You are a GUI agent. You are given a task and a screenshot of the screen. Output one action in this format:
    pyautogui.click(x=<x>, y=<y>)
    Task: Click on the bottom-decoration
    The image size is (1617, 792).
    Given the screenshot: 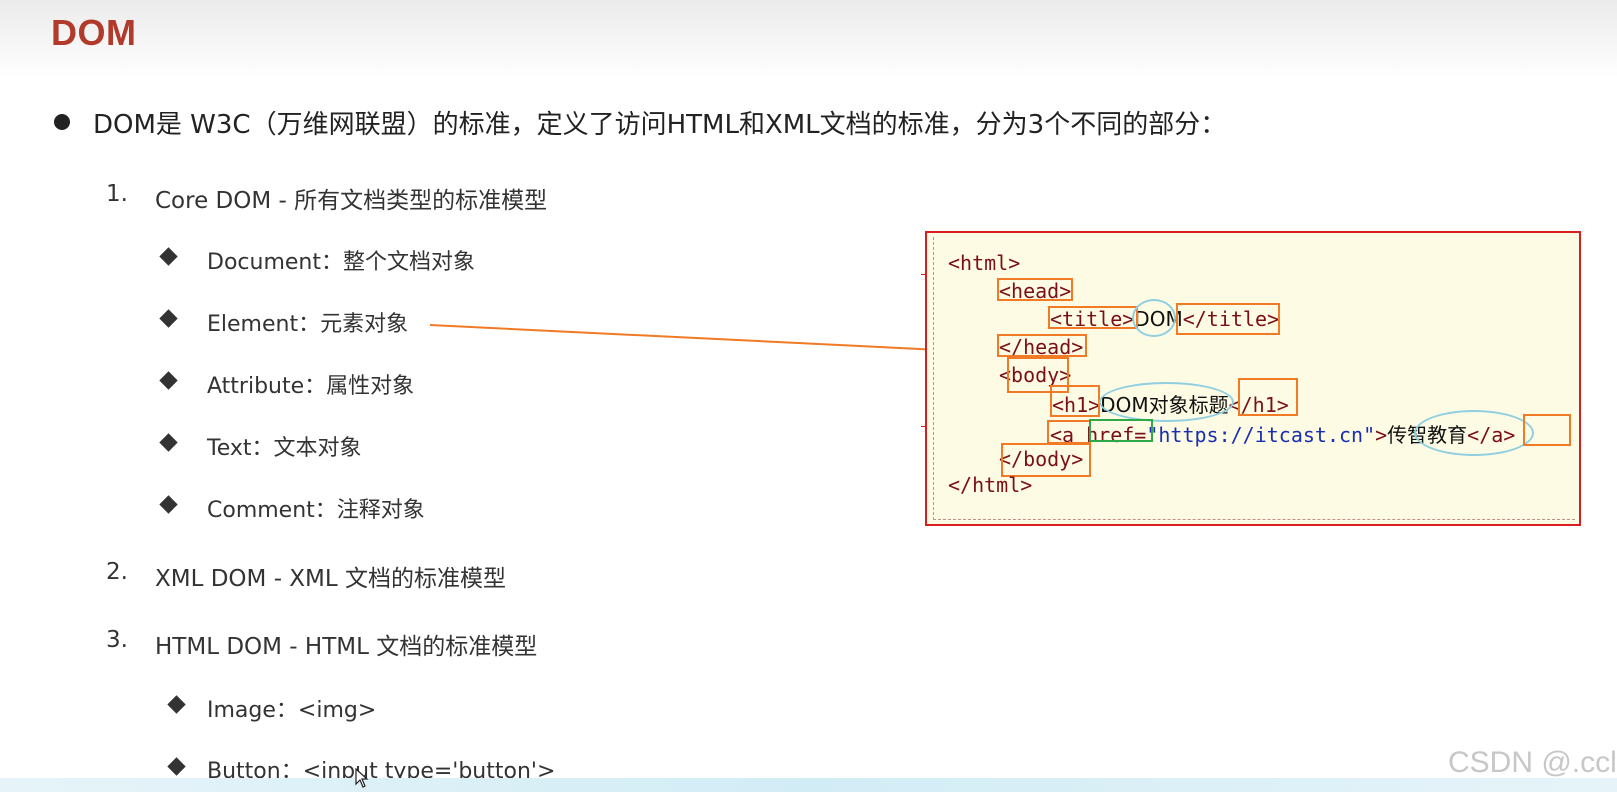 What is the action you would take?
    pyautogui.click(x=808, y=785)
    